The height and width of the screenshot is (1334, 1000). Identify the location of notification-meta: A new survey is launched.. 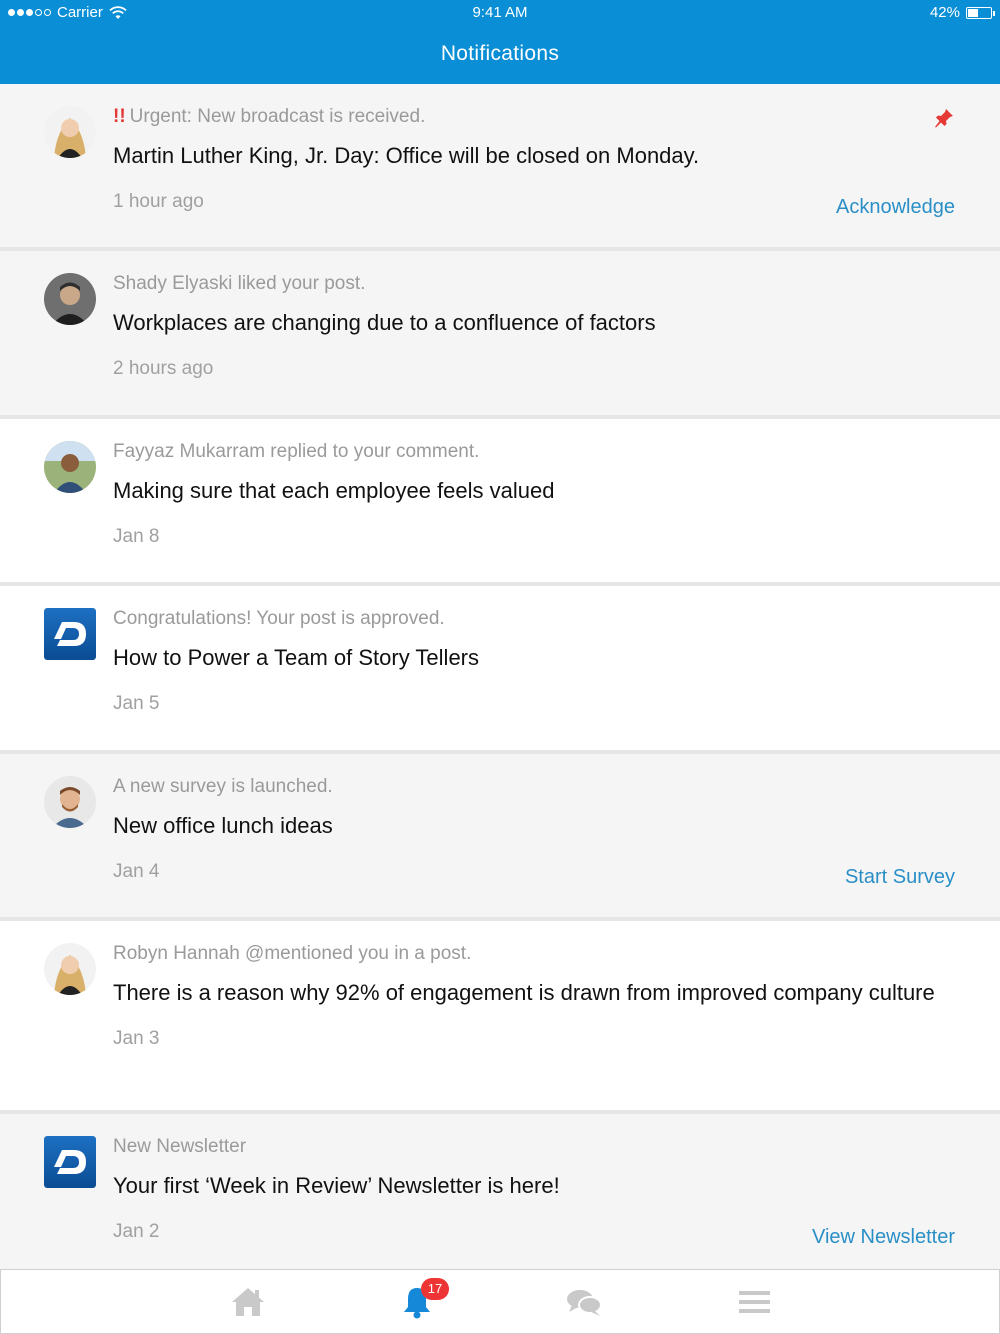
(223, 786).